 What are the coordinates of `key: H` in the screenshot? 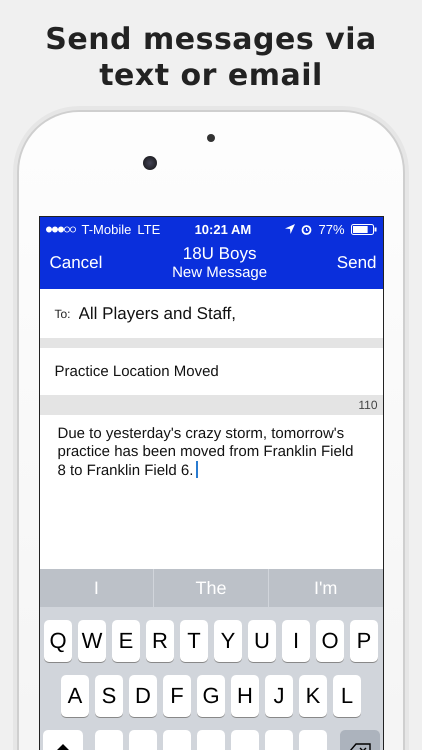 It's located at (245, 696).